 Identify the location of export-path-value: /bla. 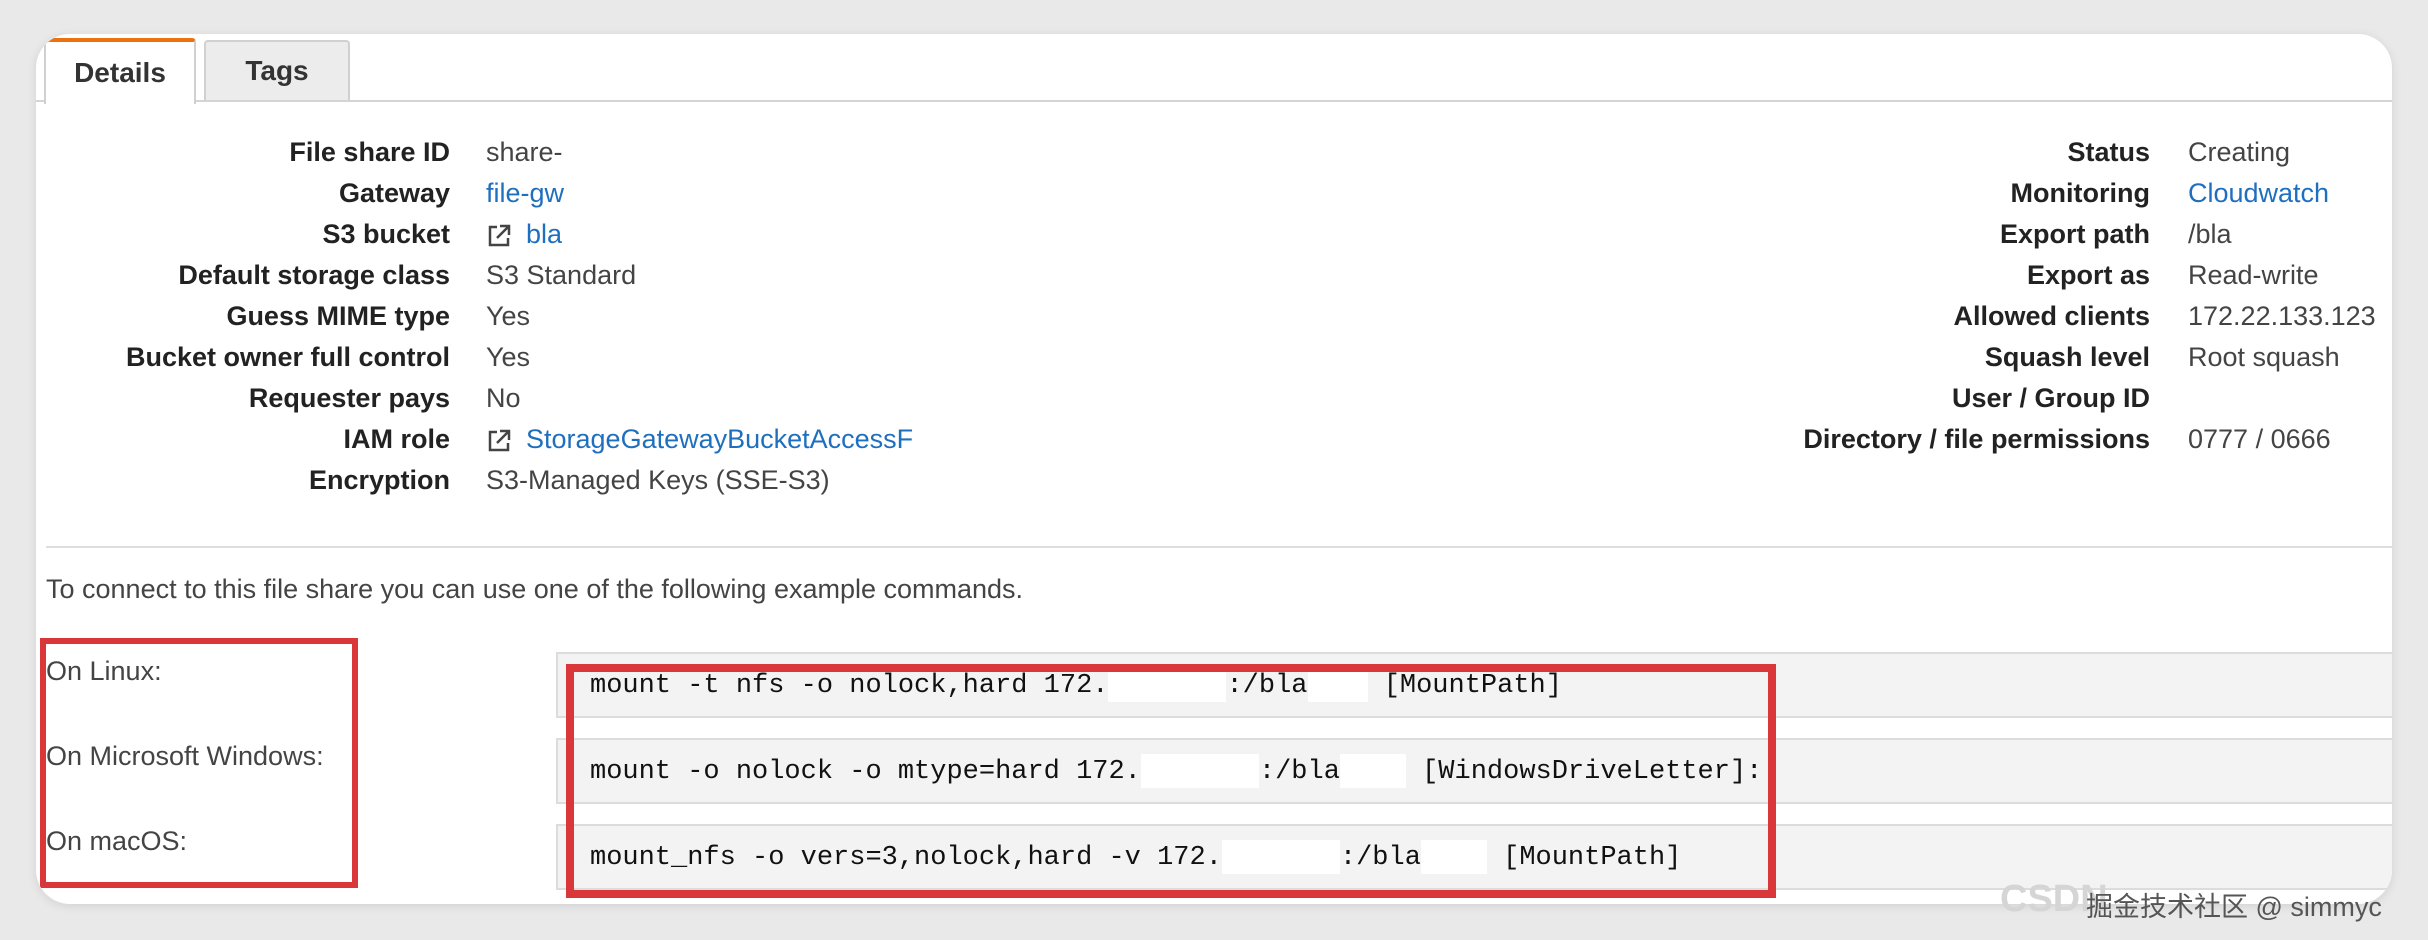
(2210, 234).